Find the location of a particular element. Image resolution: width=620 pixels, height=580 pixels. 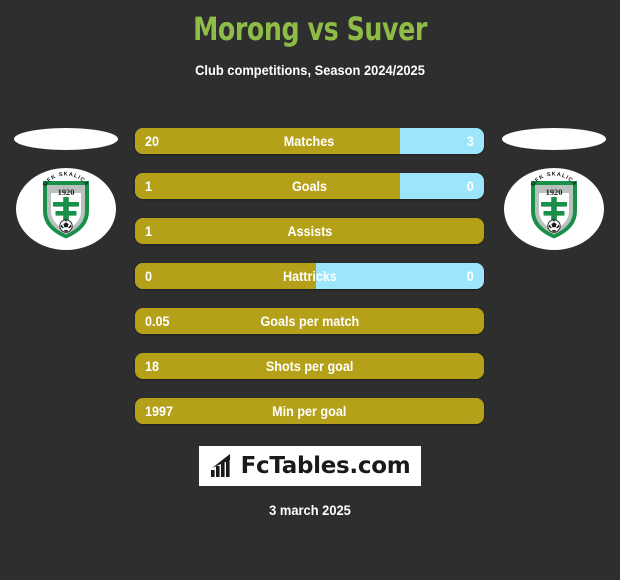

stat-label: Matches is located at coordinates (309, 141).